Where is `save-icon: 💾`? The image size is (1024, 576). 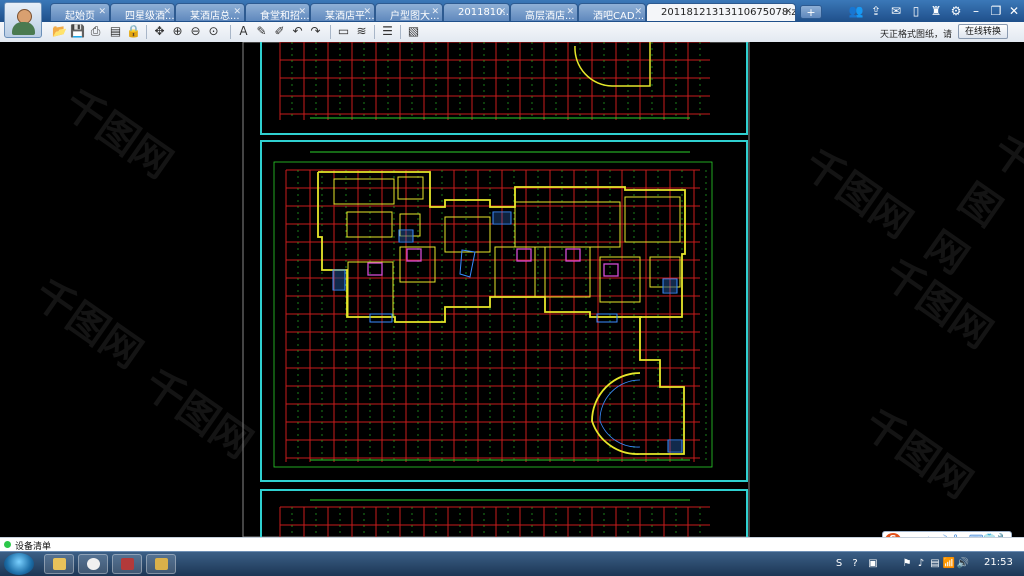 save-icon: 💾 is located at coordinates (77, 31).